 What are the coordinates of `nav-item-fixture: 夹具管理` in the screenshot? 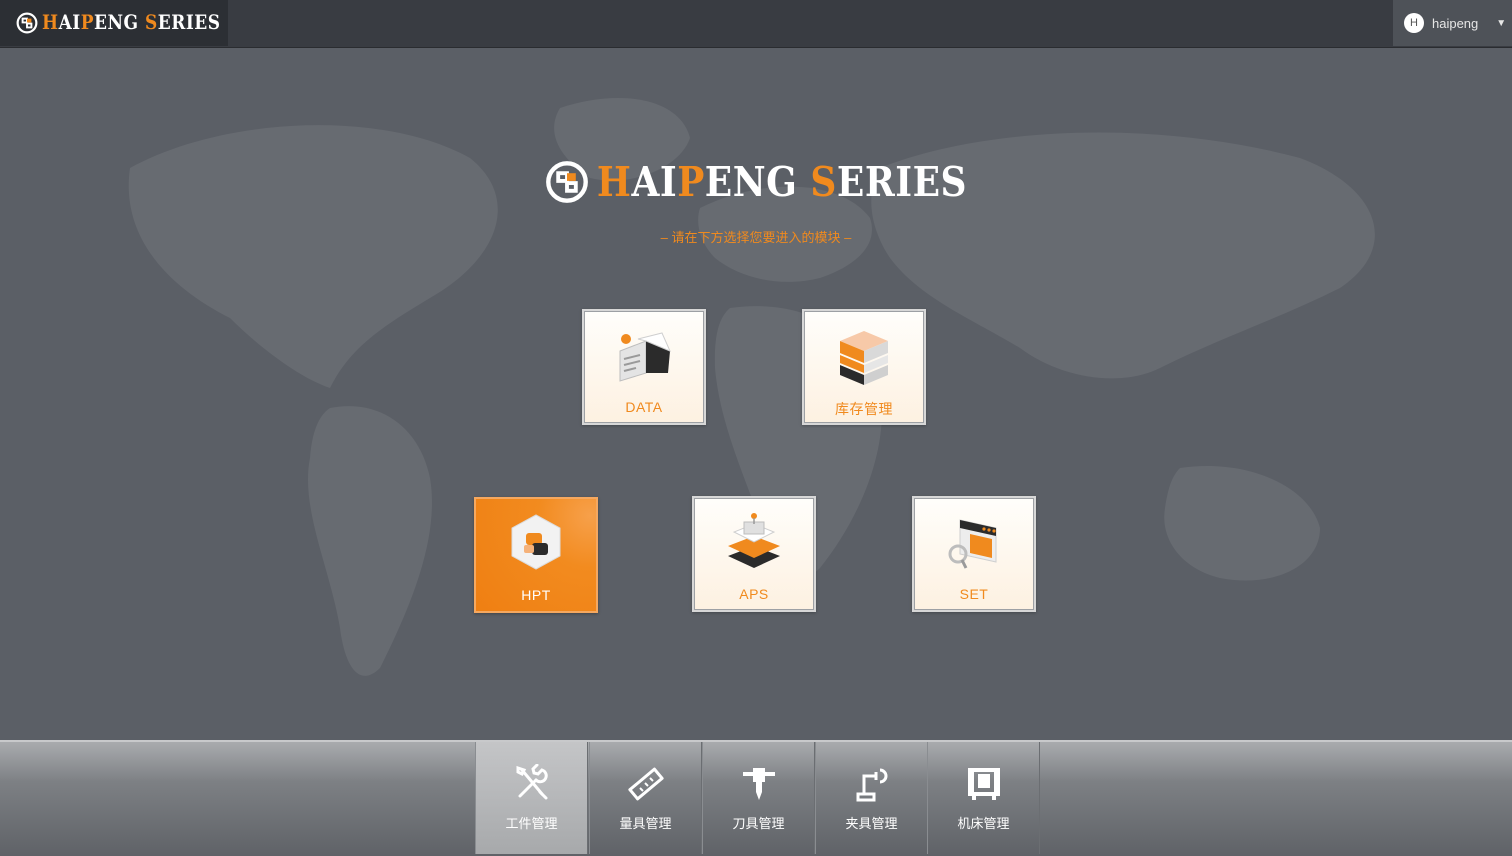 It's located at (871, 798).